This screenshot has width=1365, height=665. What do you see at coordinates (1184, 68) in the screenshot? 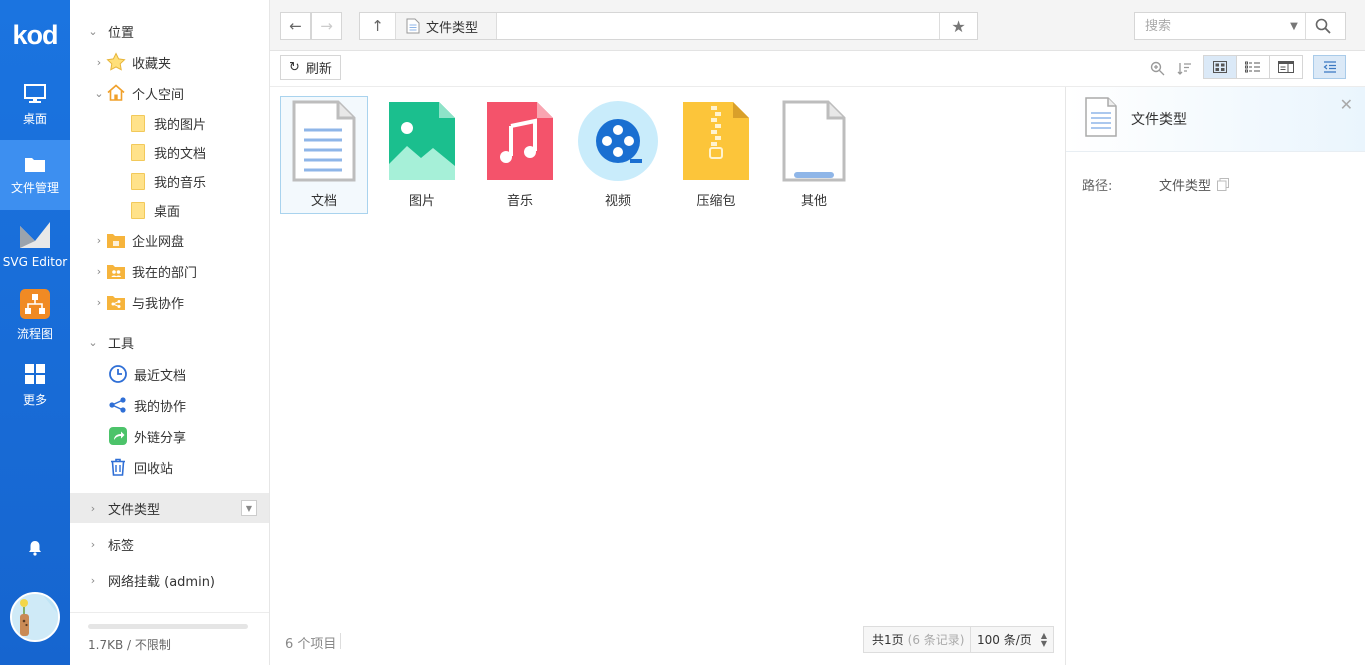
I see `sort-button` at bounding box center [1184, 68].